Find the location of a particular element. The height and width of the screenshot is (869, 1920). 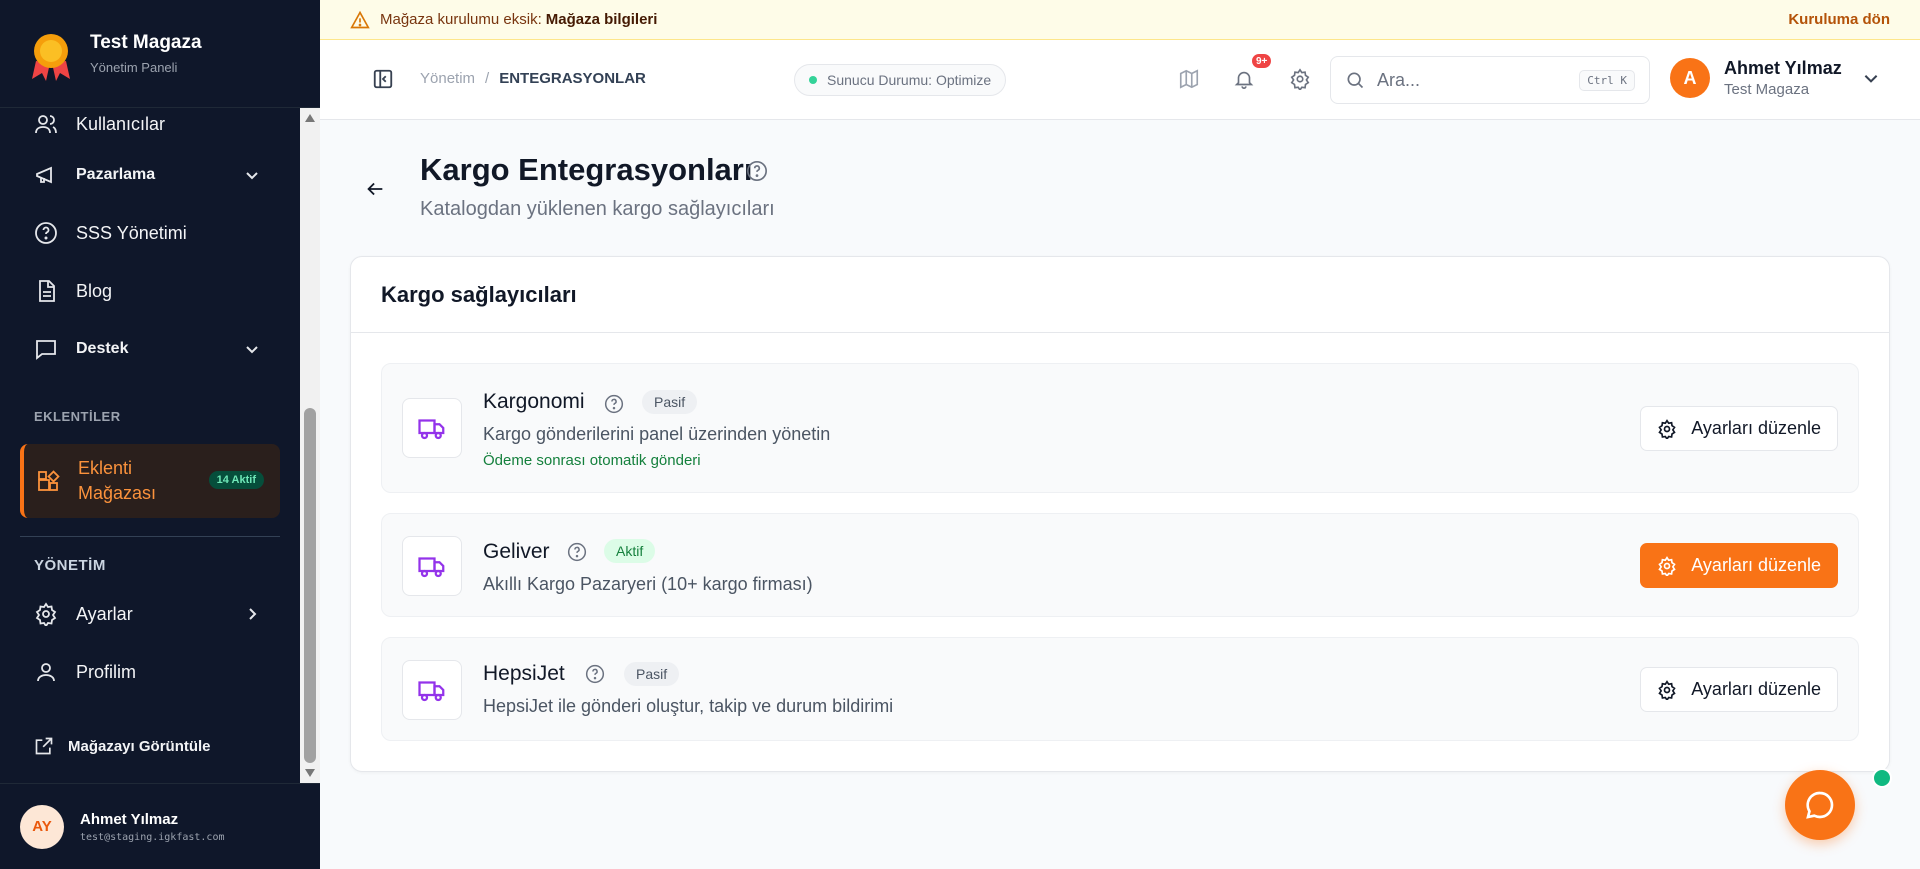

banner-text: Mağaza kurulumu eksik: is located at coordinates (461, 19).